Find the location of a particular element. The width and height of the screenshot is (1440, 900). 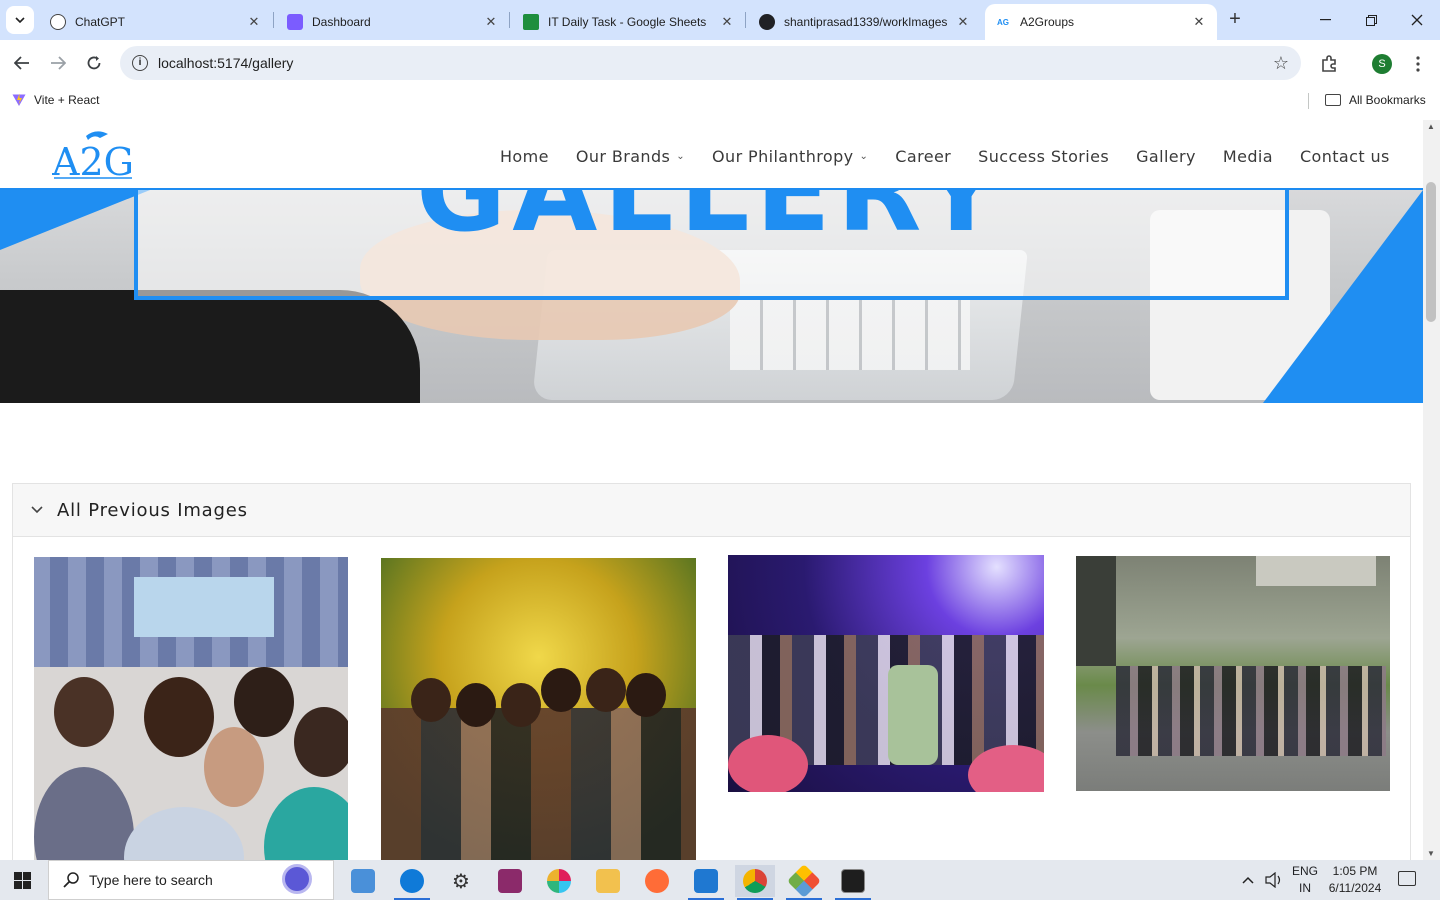

taskbar-app-chrome is located at coordinates (755, 882).